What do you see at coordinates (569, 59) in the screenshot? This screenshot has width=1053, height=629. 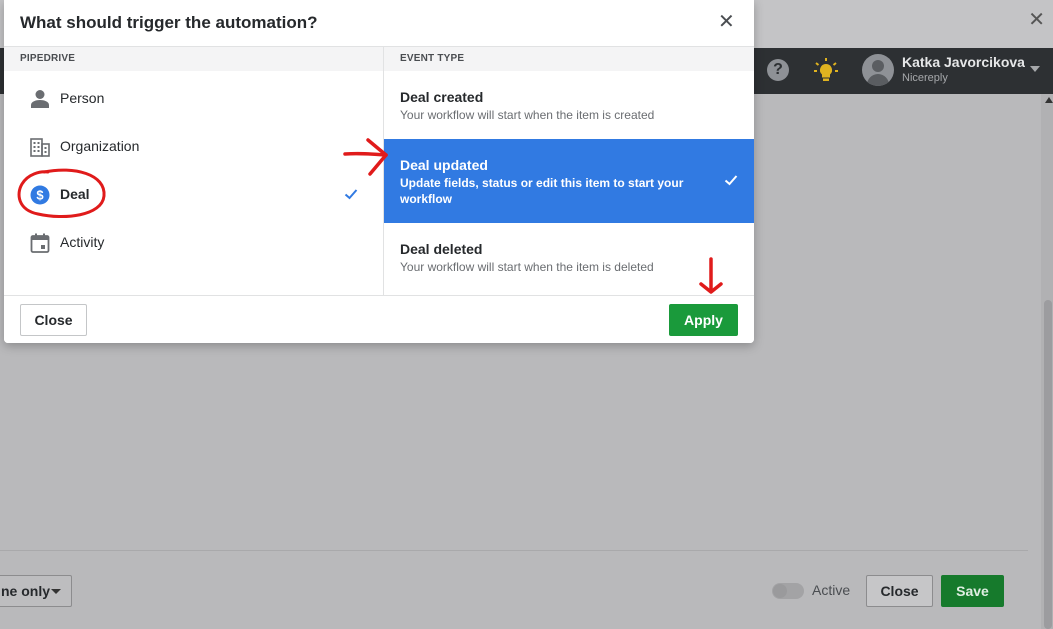 I see `events-column-header: EVENT TYPE` at bounding box center [569, 59].